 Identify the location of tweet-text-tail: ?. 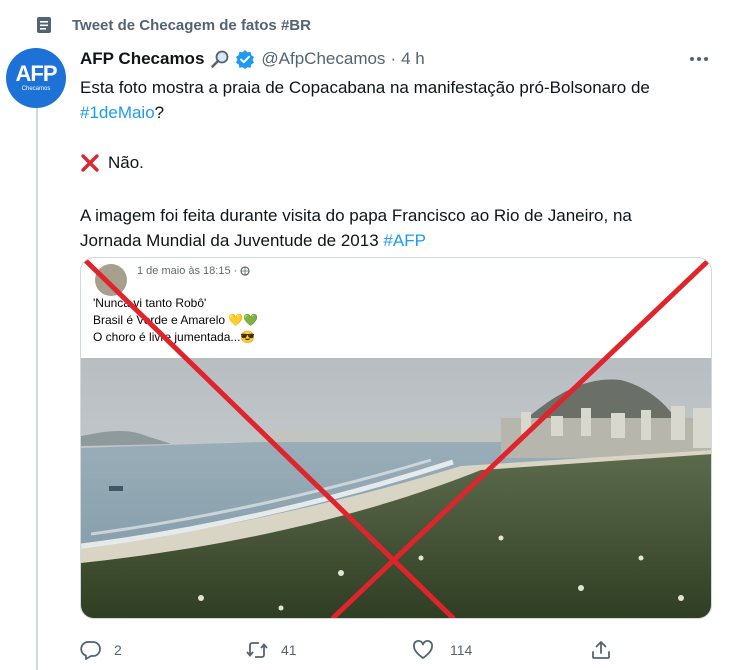
(159, 112).